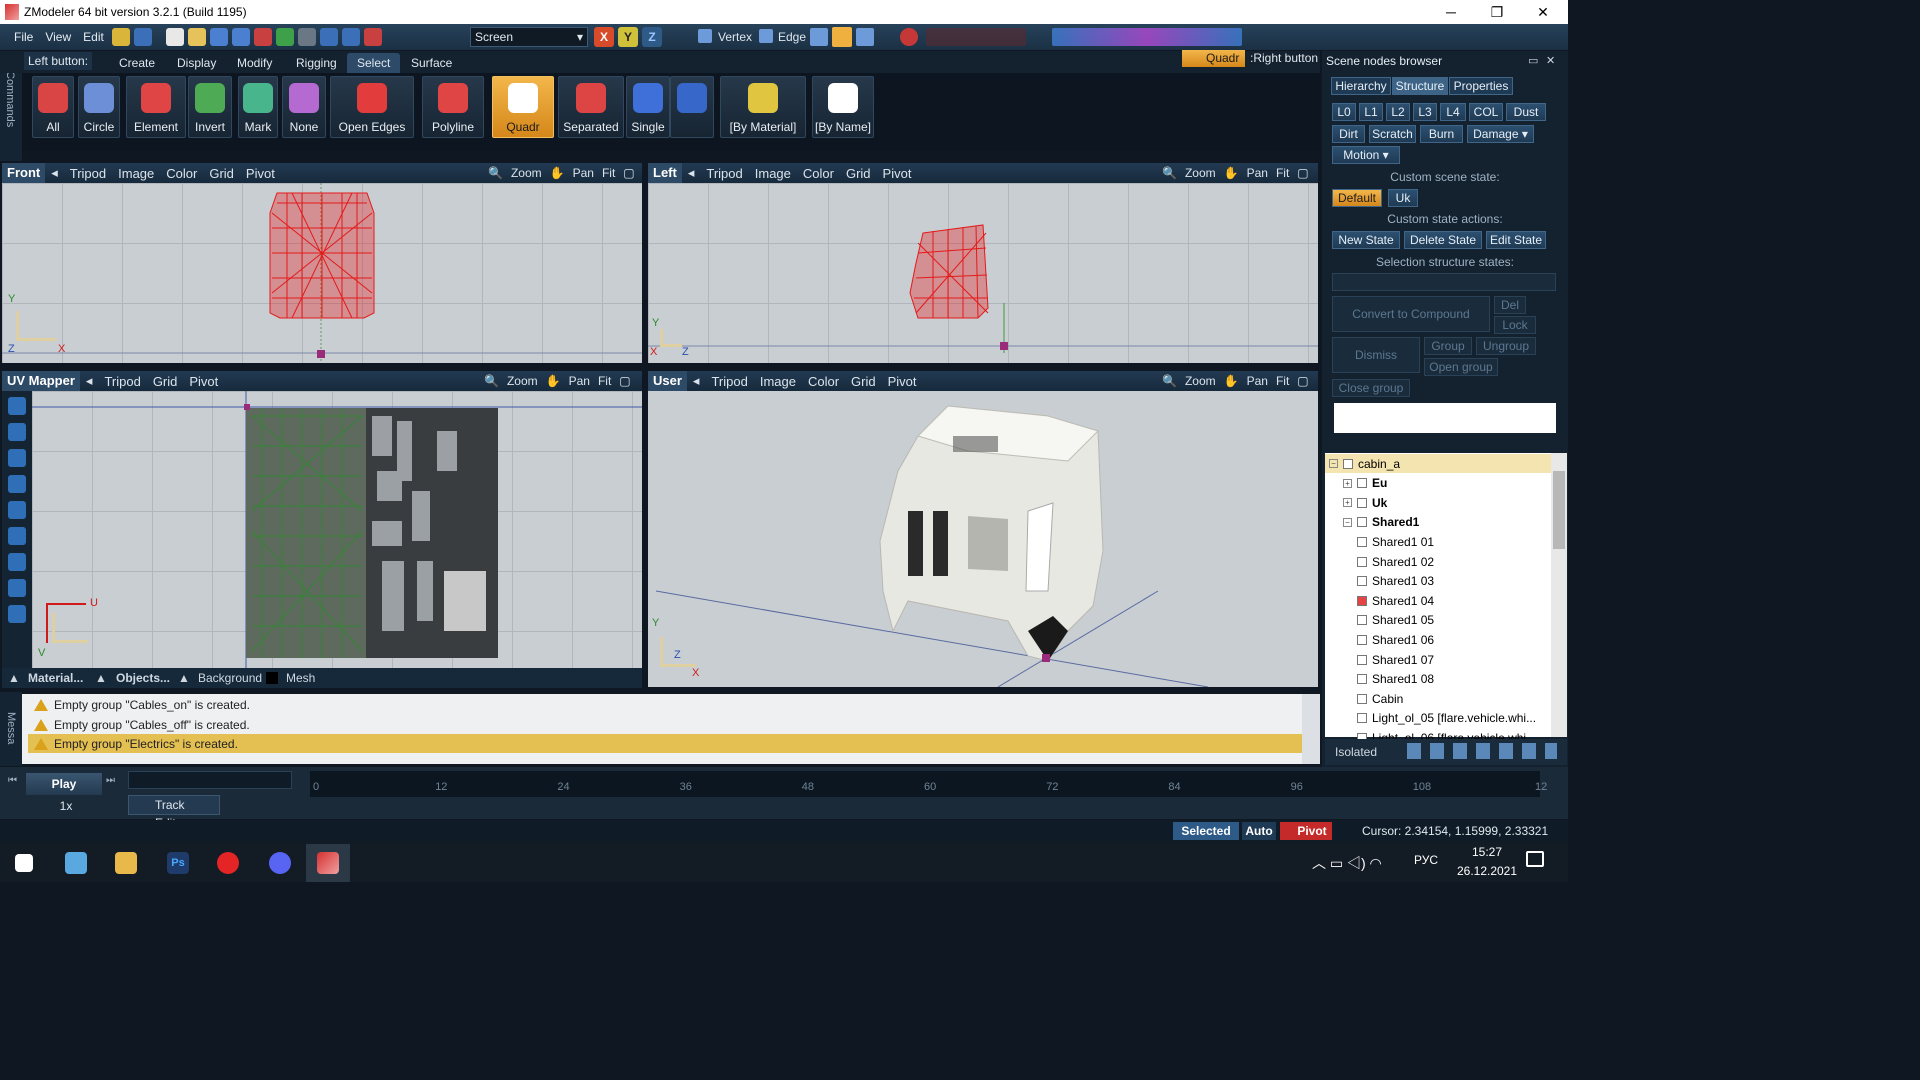  Describe the element at coordinates (93, 37) in the screenshot. I see `menu-edit: Edit` at that location.